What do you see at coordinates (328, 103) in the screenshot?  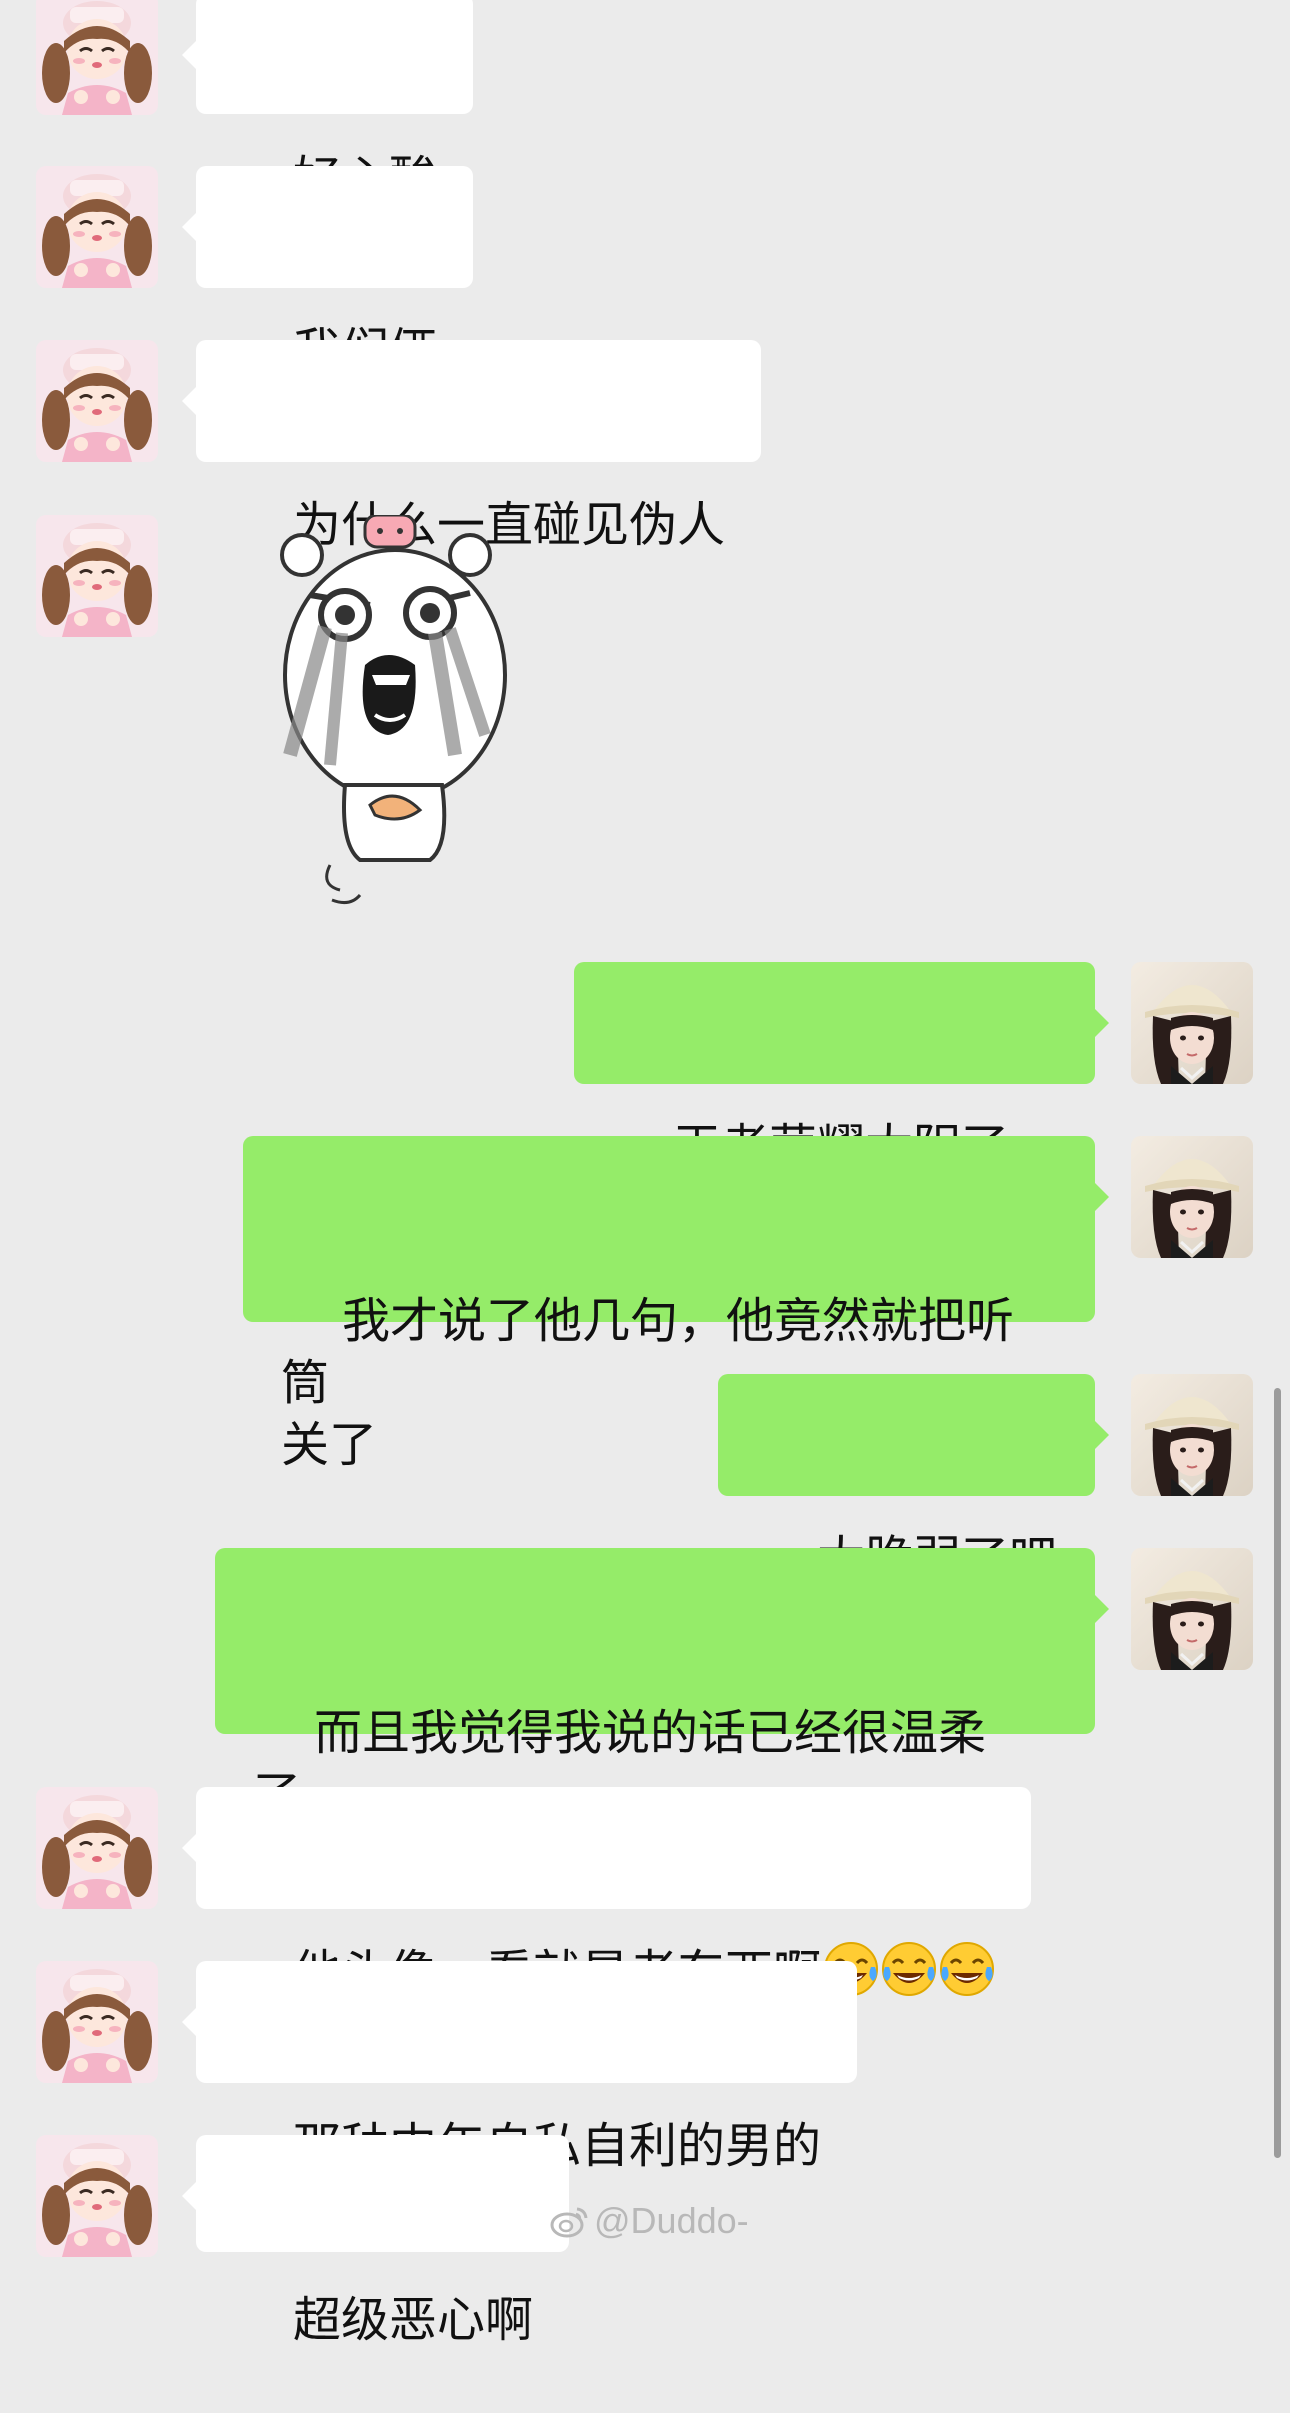 I see `incoming-message-bubble: 好心酸` at bounding box center [328, 103].